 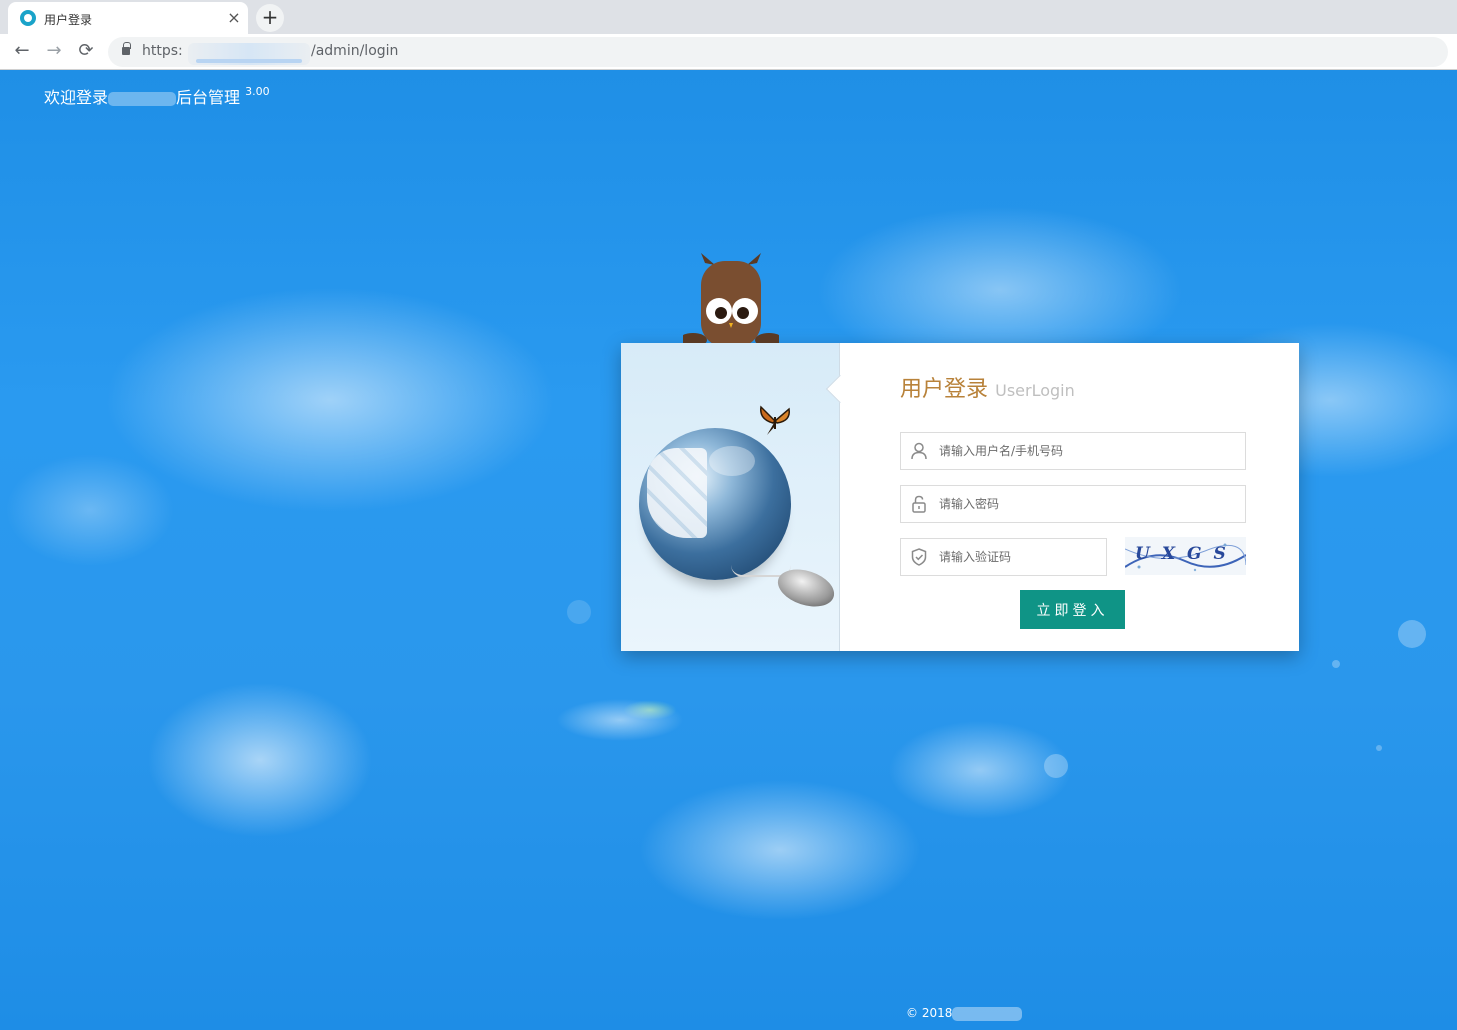 I want to click on login-title-en: UserLogin, so click(x=1035, y=390).